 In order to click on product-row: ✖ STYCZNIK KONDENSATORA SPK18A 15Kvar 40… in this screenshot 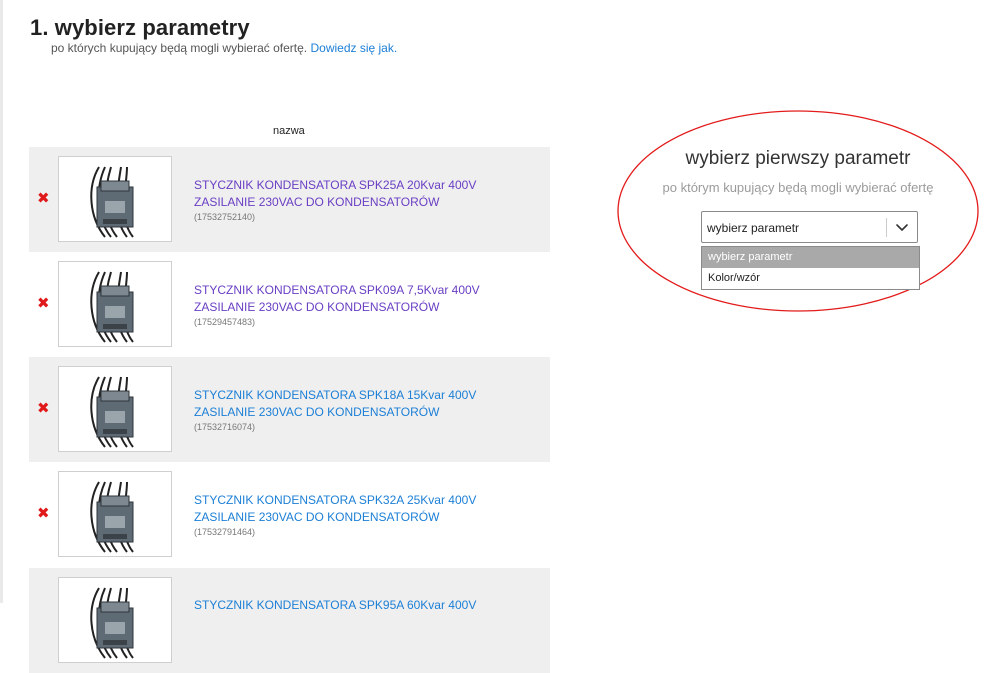, I will do `click(289, 409)`.